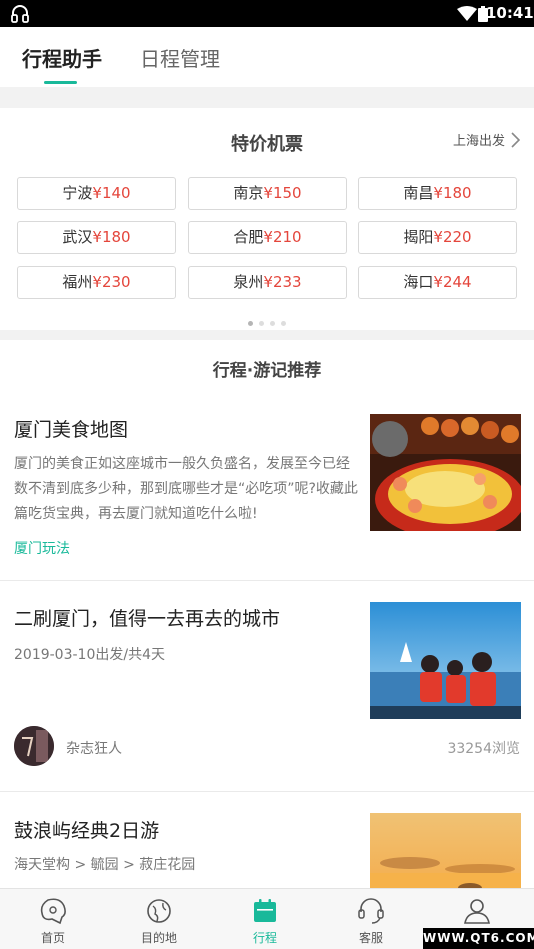 Image resolution: width=534 pixels, height=949 pixels. What do you see at coordinates (510, 13) in the screenshot?
I see `status-time: 10:41` at bounding box center [510, 13].